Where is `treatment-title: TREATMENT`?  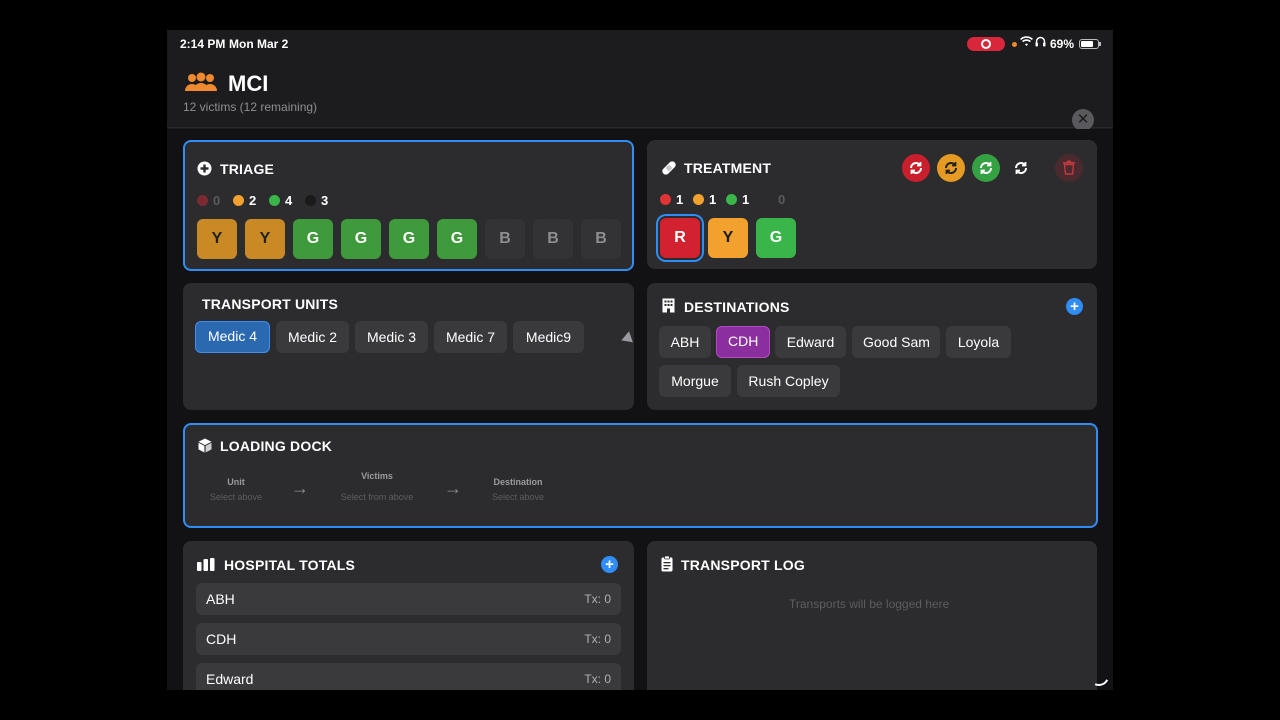 treatment-title: TREATMENT is located at coordinates (728, 168).